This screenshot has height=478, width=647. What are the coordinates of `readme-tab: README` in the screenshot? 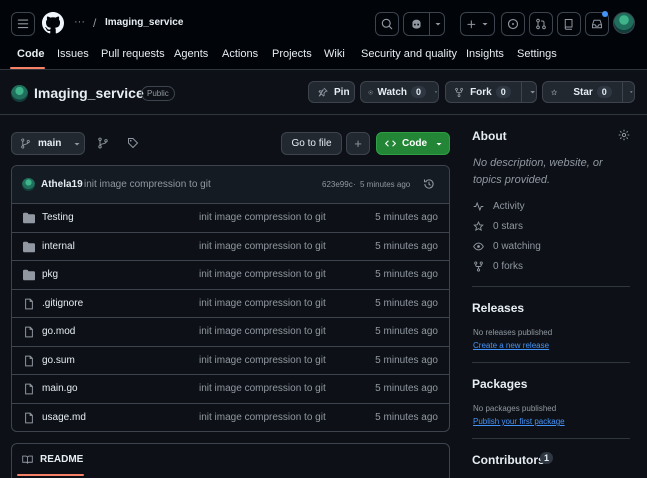 It's located at (52, 459).